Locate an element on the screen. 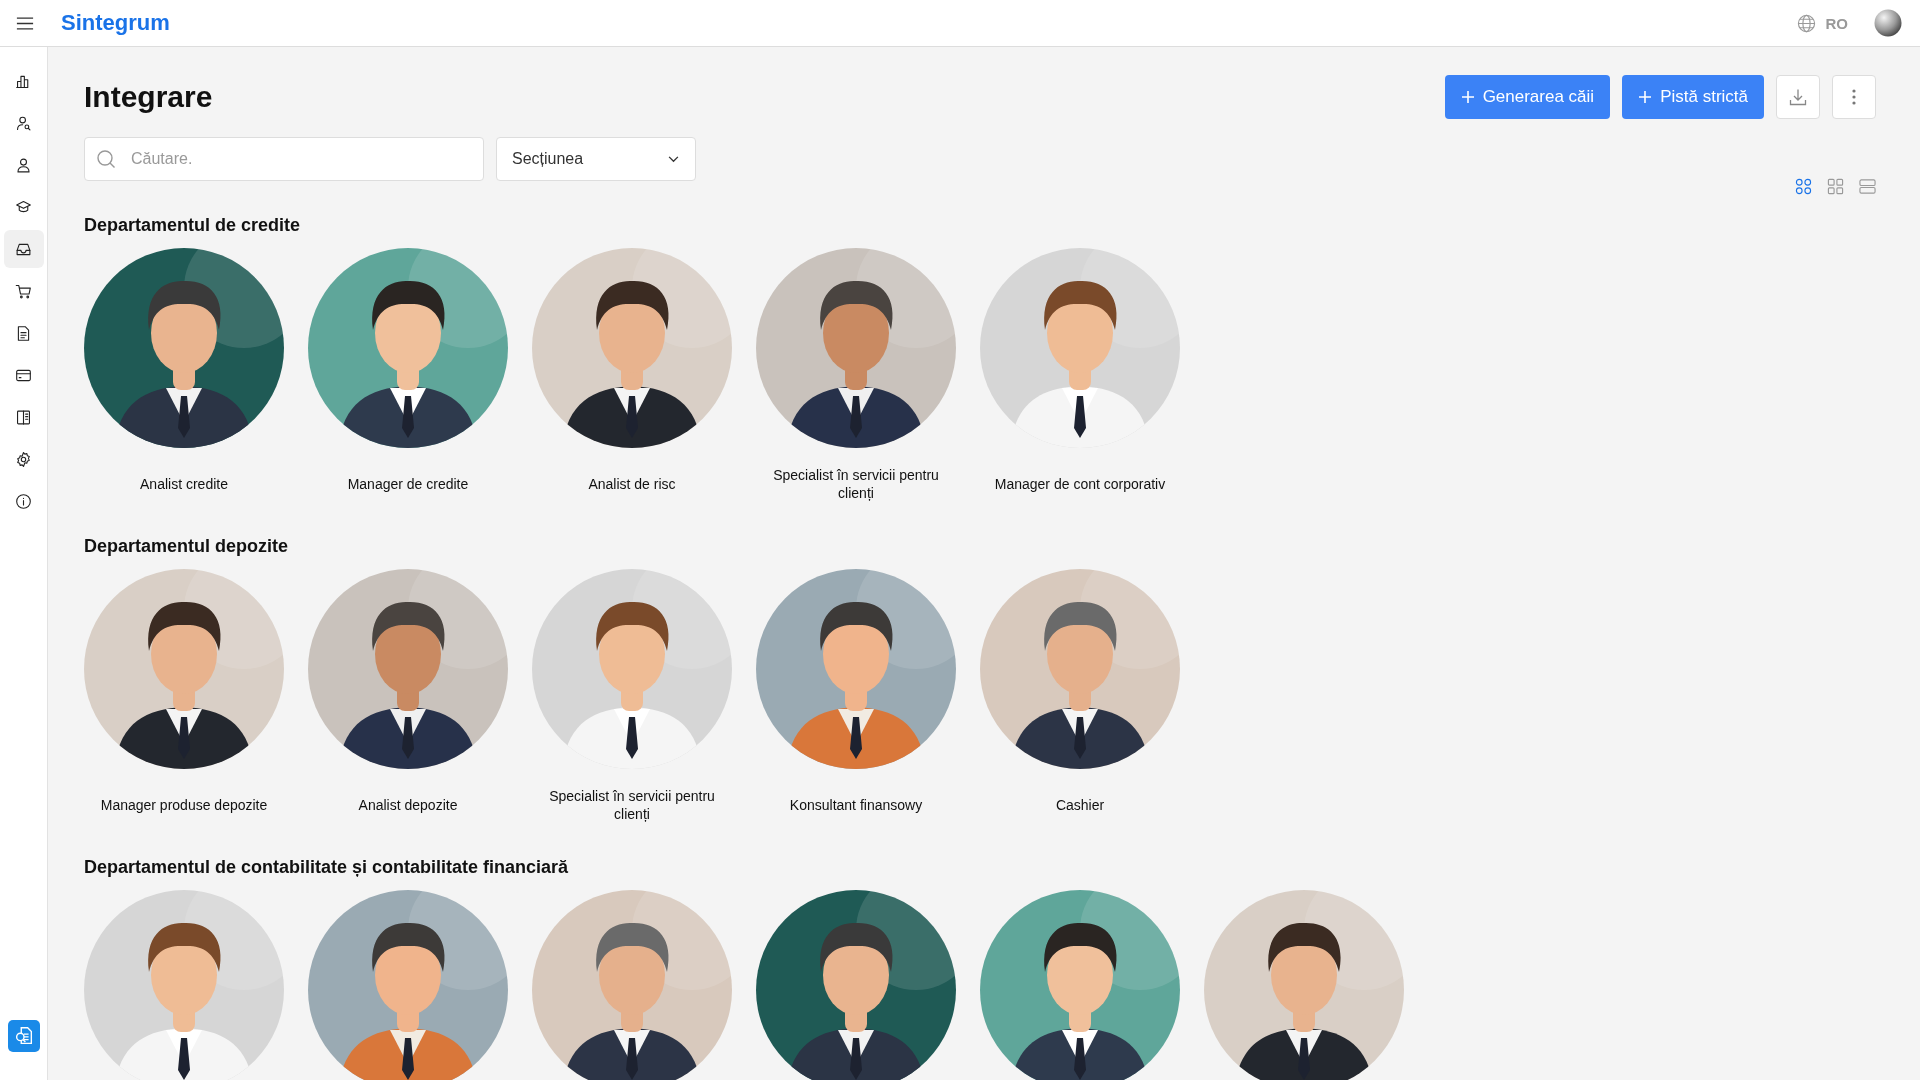 The width and height of the screenshot is (1920, 1080). info-icon is located at coordinates (23, 501).